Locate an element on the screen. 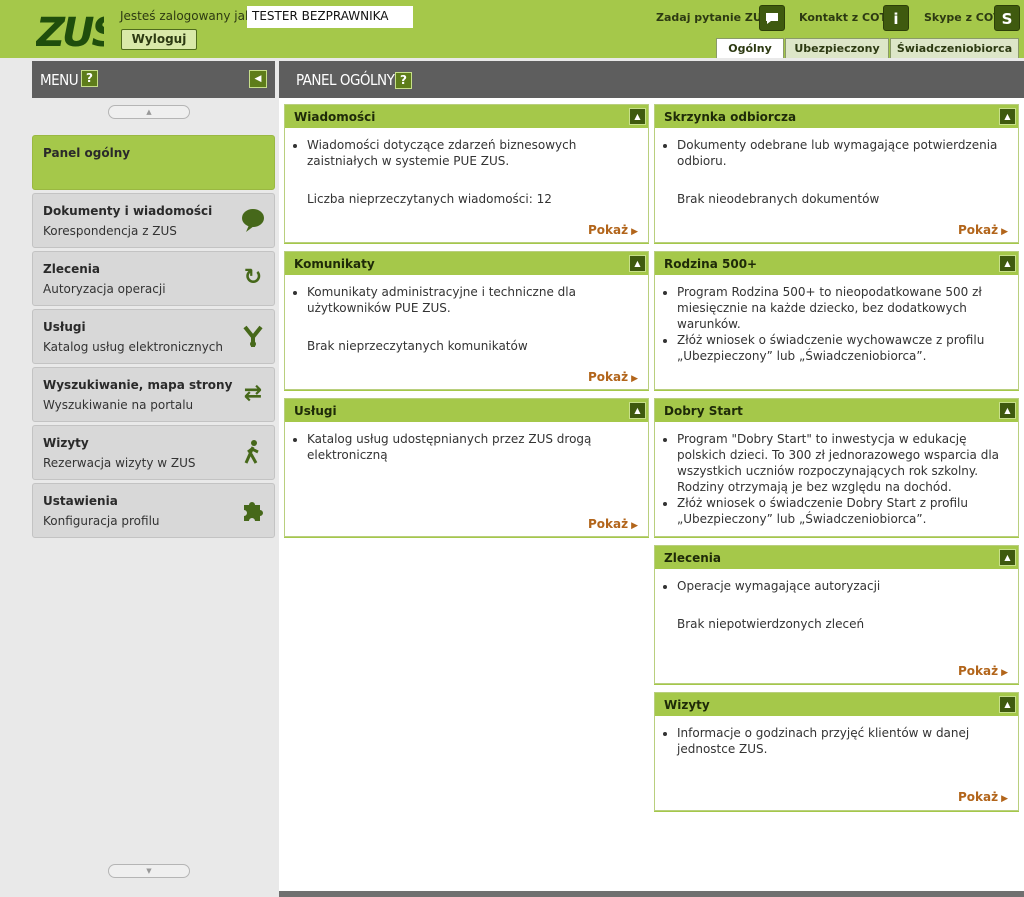 Image resolution: width=1024 pixels, height=897 pixels. card-bullet: Operacje wymagające autoryzacji is located at coordinates (843, 586).